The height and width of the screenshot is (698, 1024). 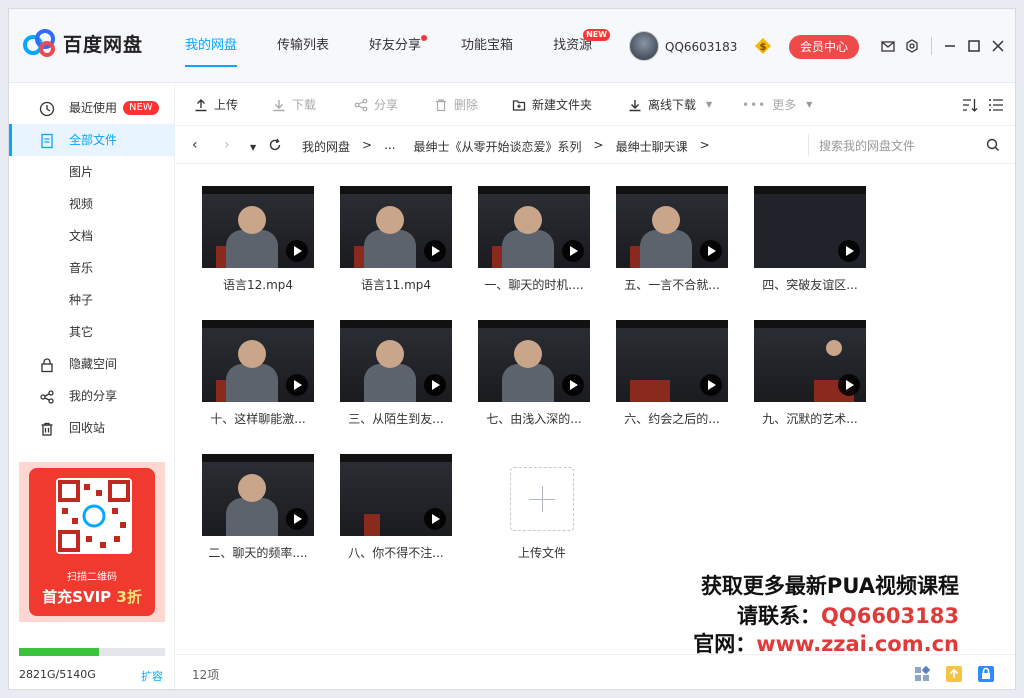 What do you see at coordinates (888, 46) in the screenshot?
I see `mail-icon` at bounding box center [888, 46].